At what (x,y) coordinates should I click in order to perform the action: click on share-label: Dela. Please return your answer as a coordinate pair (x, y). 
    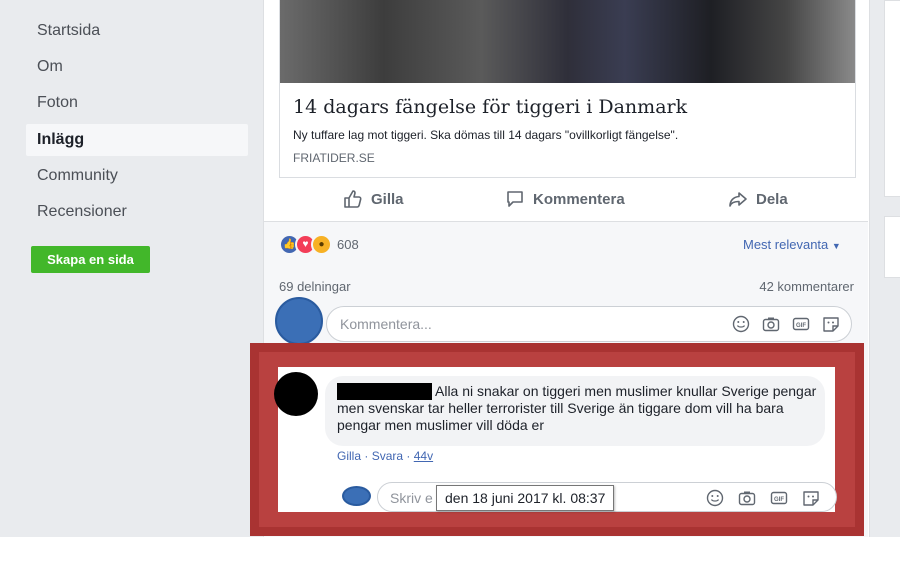
    Looking at the image, I should click on (772, 199).